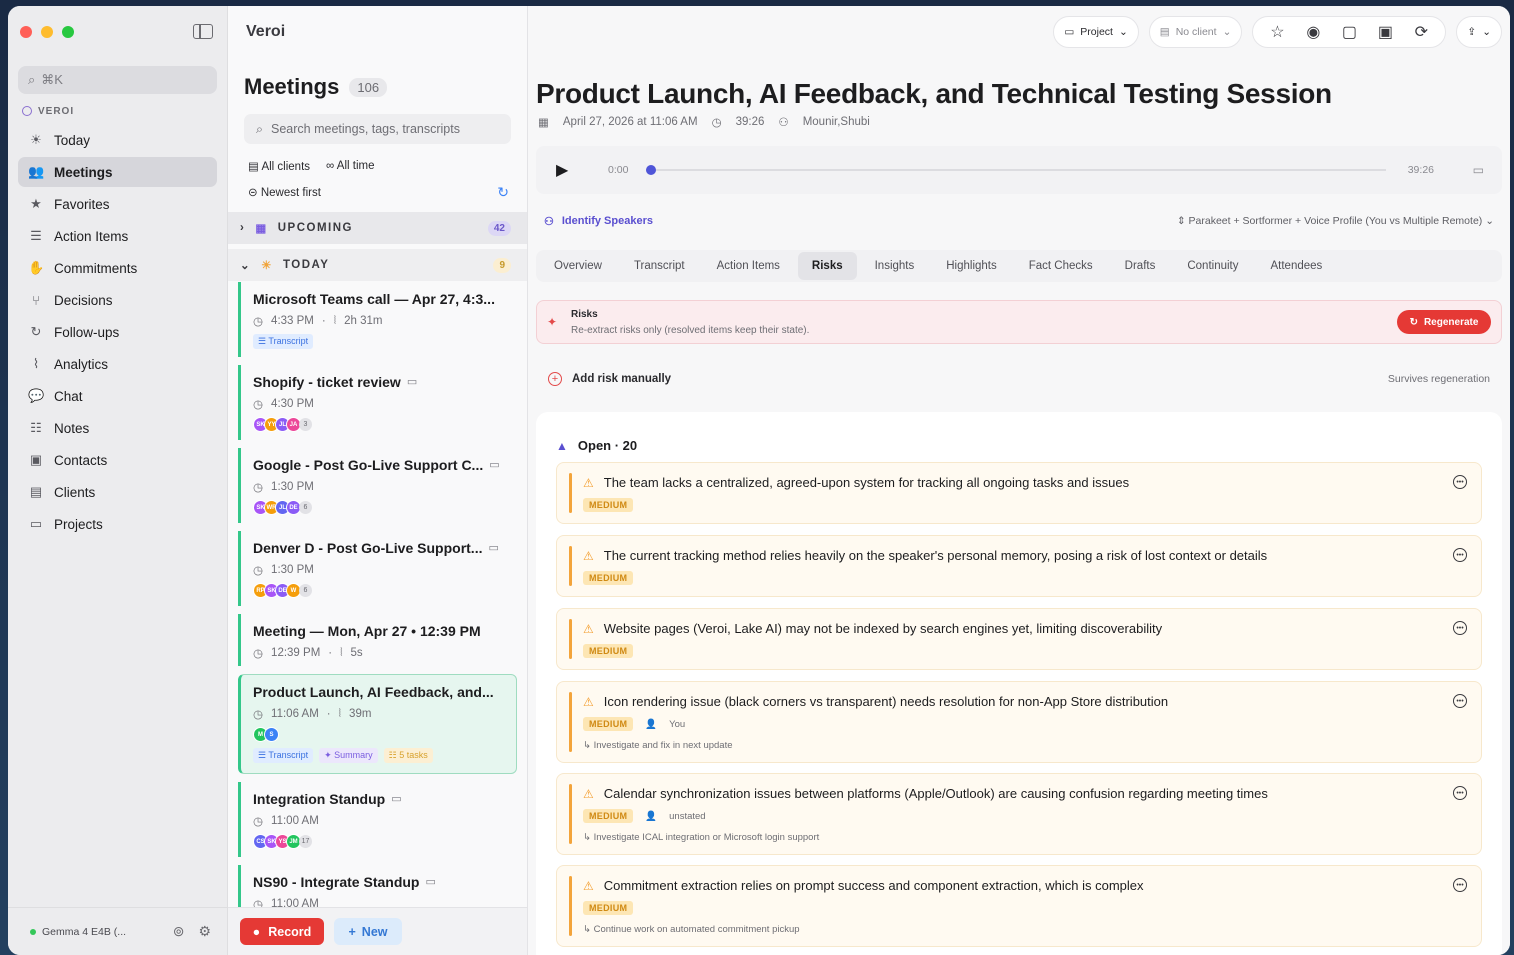  I want to click on time-filter: ∞ All time, so click(350, 166).